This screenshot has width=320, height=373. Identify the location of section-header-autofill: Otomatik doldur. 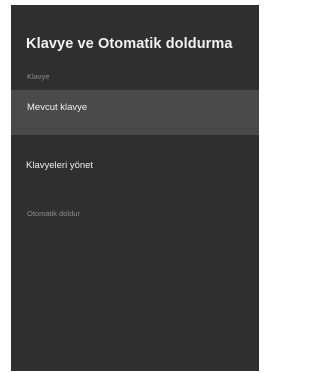
(53, 213).